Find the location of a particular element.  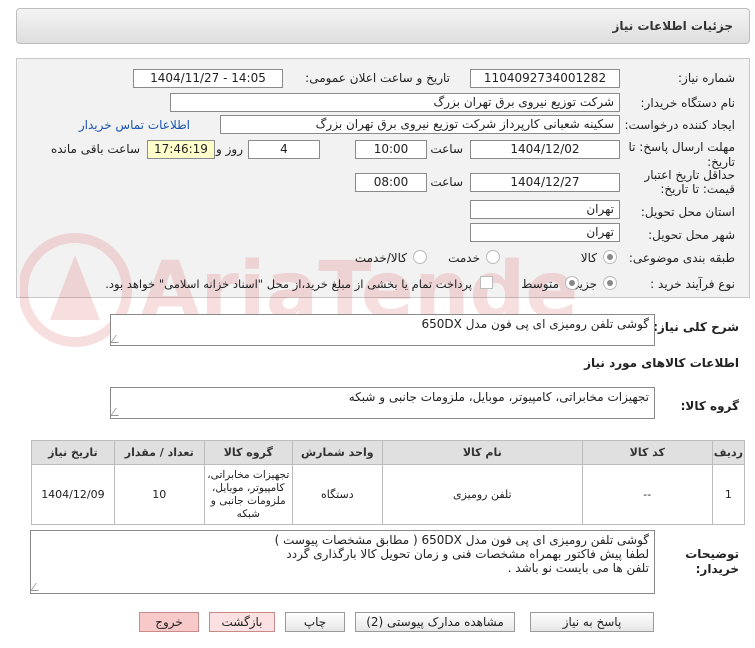

purchase-medium-label: متوسط is located at coordinates (540, 284).